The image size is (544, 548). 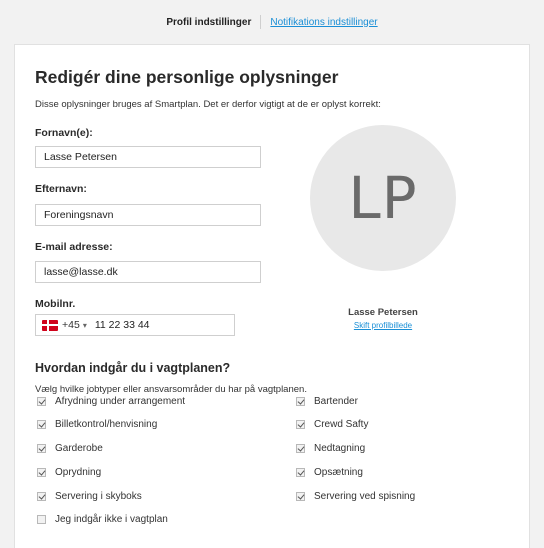 What do you see at coordinates (111, 519) in the screenshot?
I see `checkbox-label: Jeg indgår ikke i vagtplan` at bounding box center [111, 519].